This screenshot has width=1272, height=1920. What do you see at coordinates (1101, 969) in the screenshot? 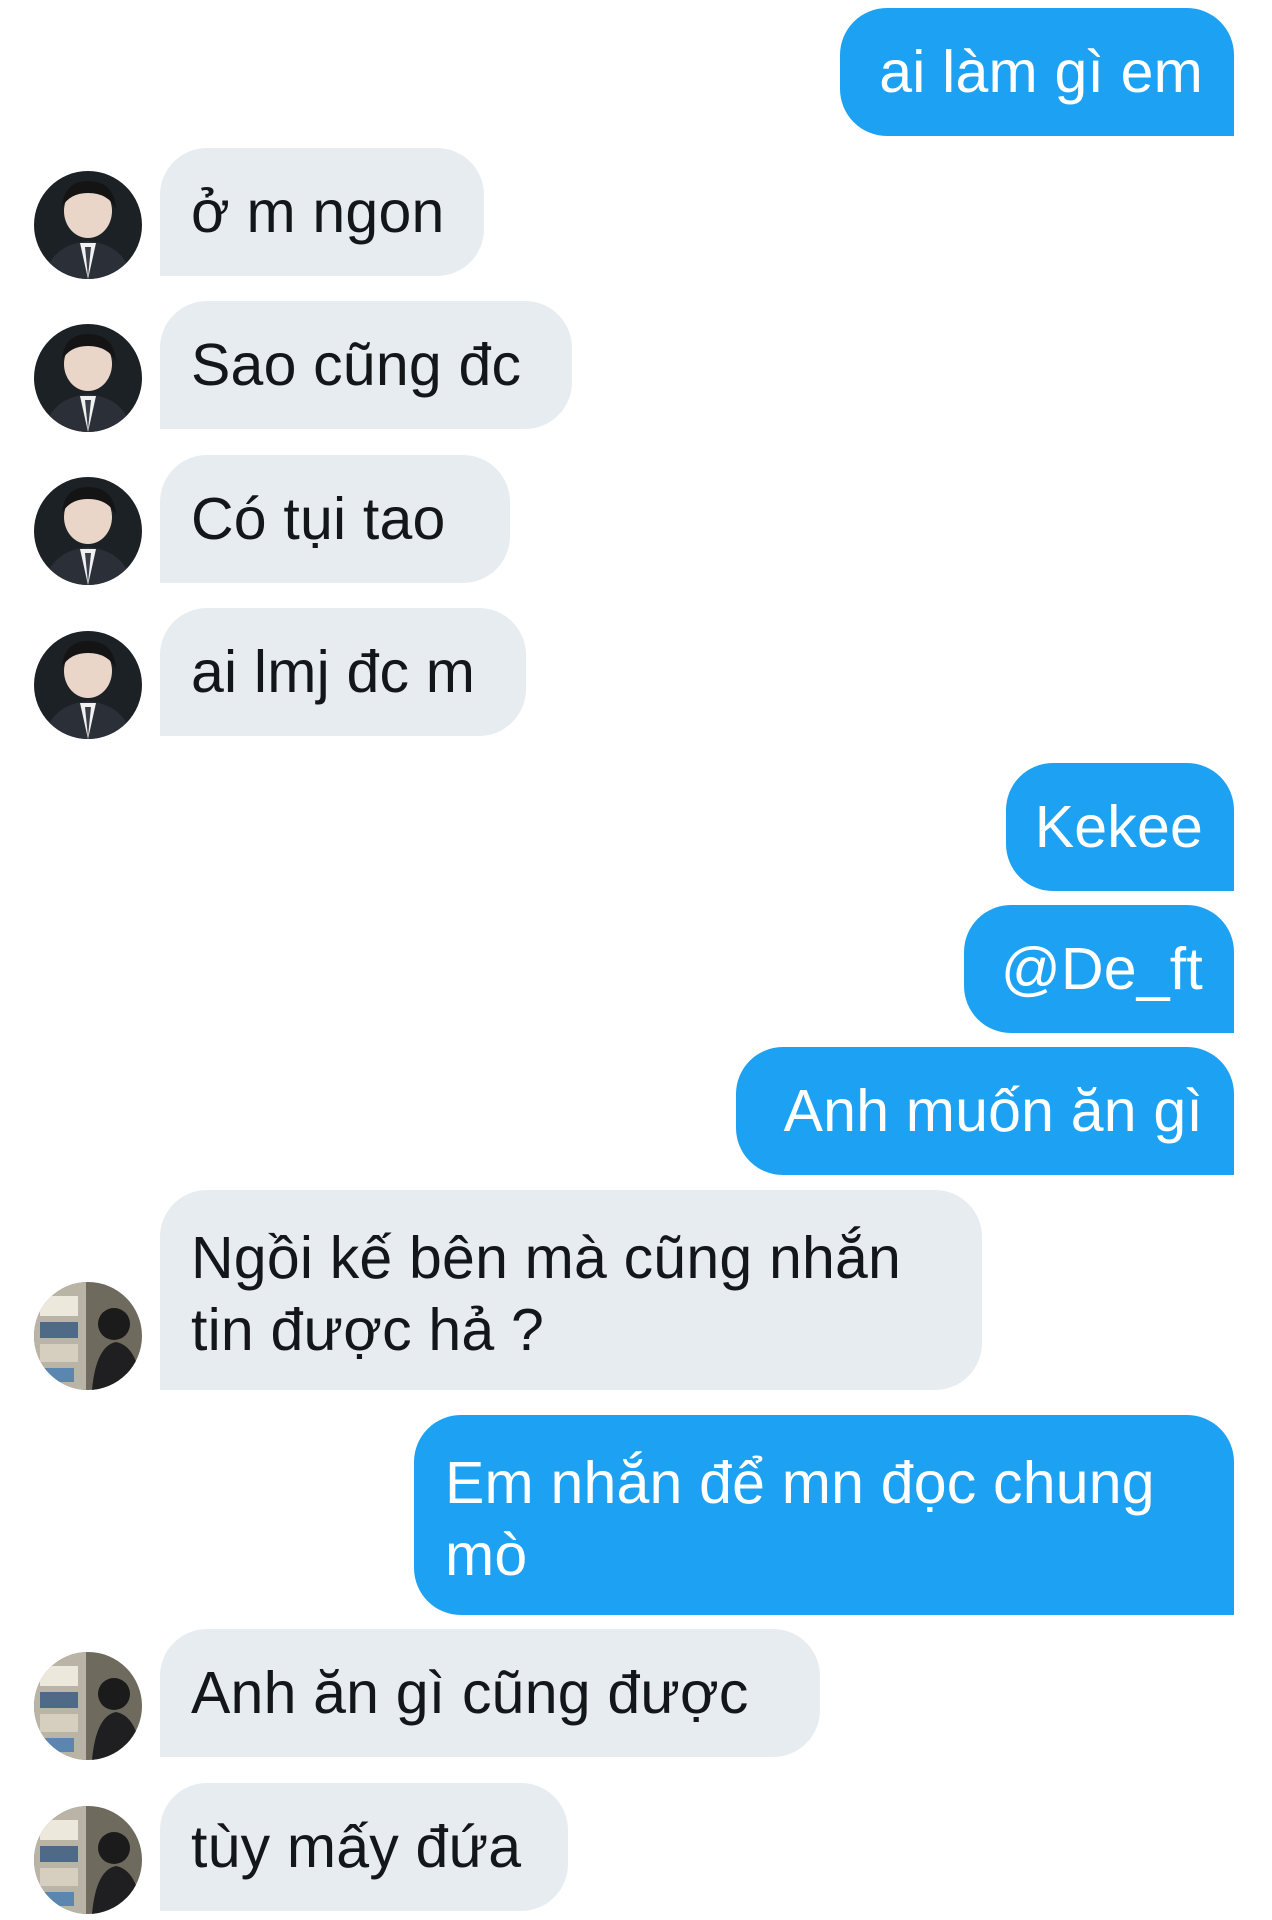
I see `message-text: @De_ft` at bounding box center [1101, 969].